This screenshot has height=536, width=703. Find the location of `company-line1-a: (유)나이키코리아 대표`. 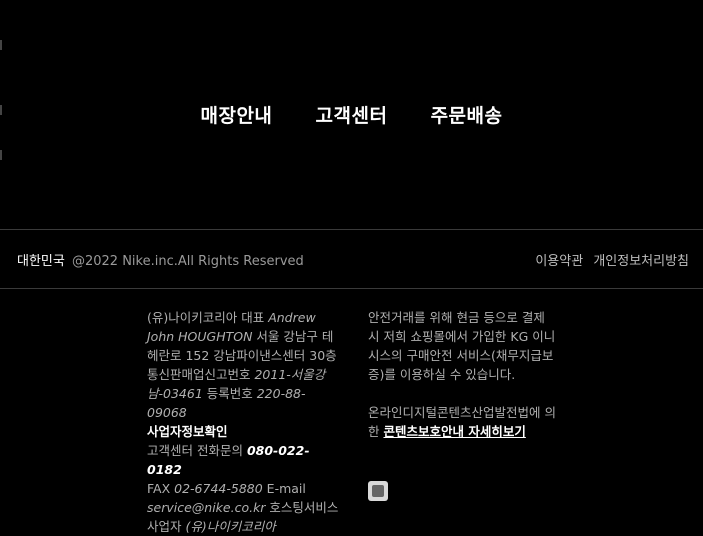

company-line1-a: (유)나이키코리아 대표 is located at coordinates (208, 317).